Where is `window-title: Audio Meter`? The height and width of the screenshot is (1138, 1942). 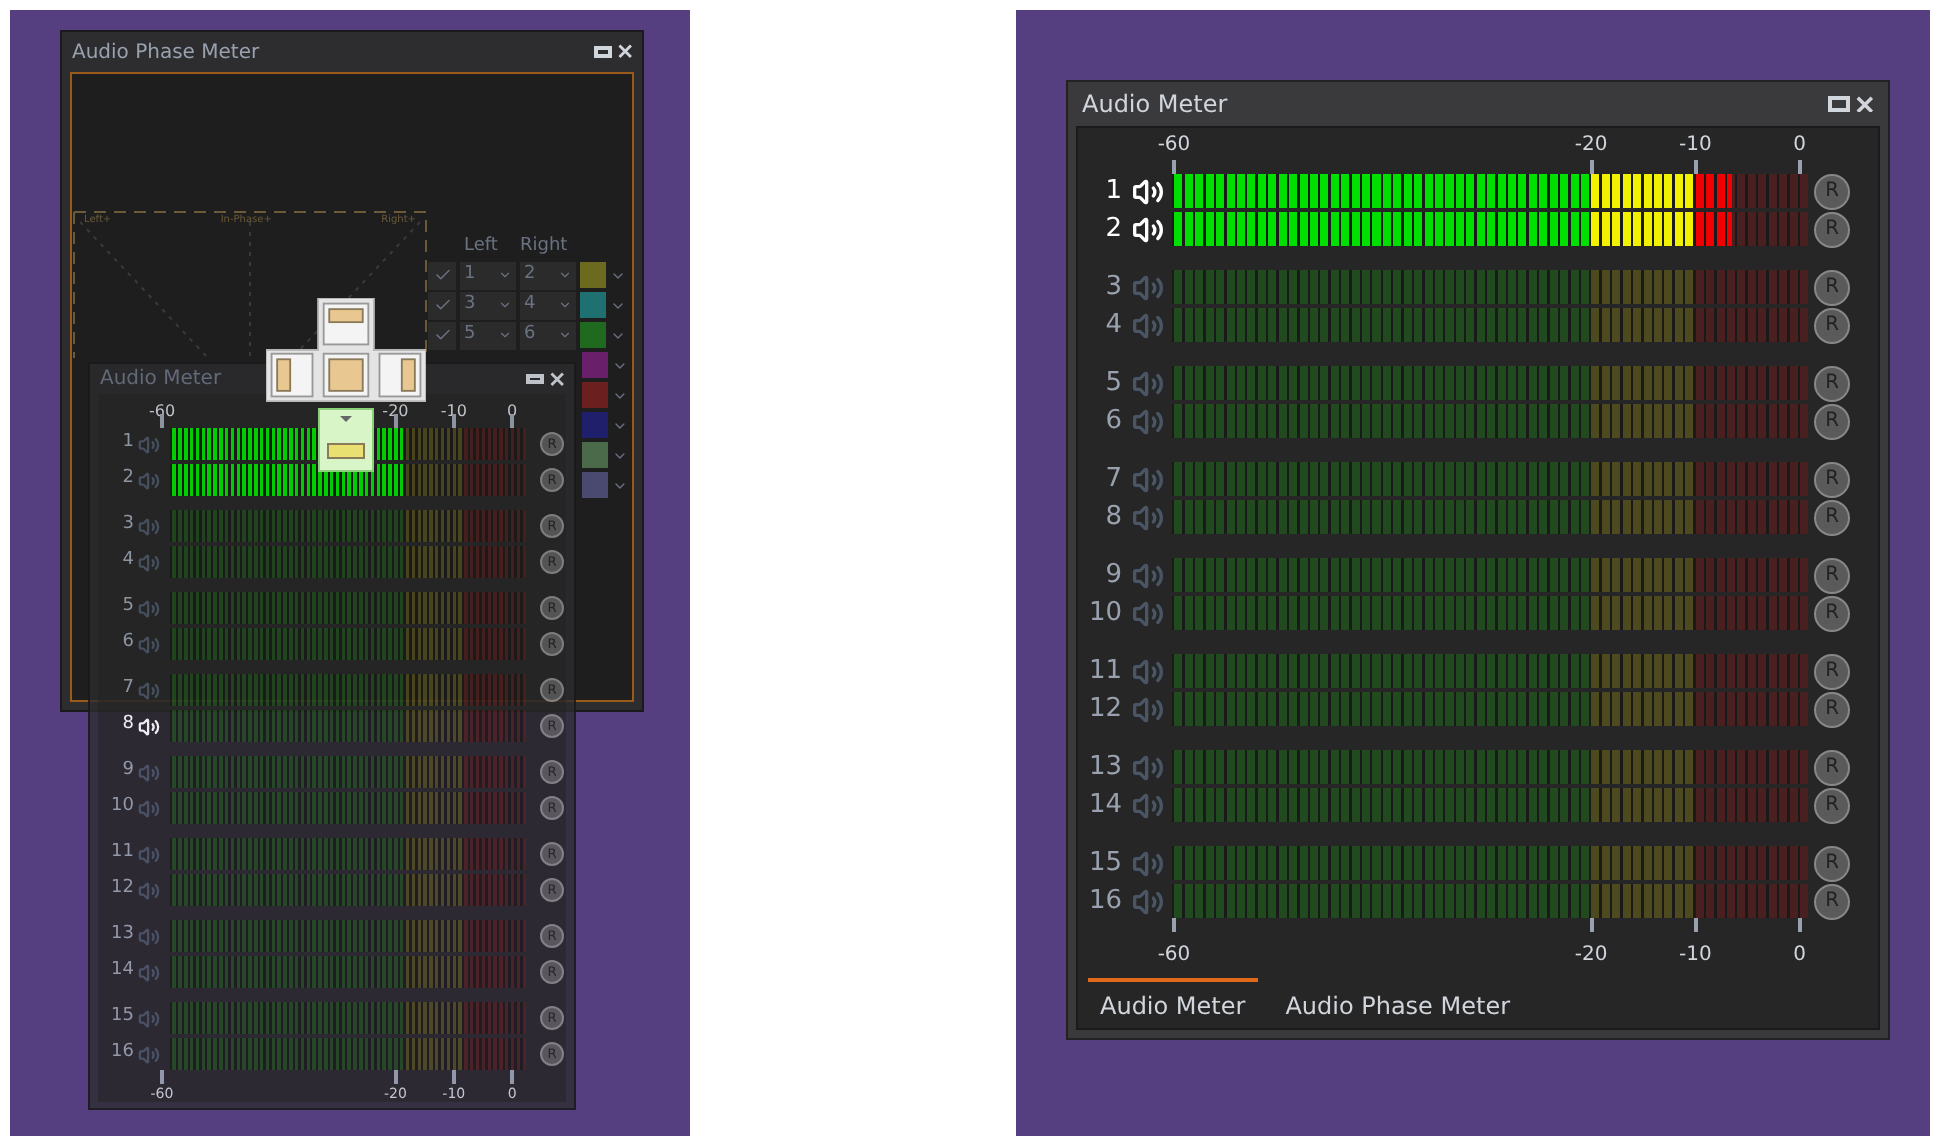 window-title: Audio Meter is located at coordinates (161, 380).